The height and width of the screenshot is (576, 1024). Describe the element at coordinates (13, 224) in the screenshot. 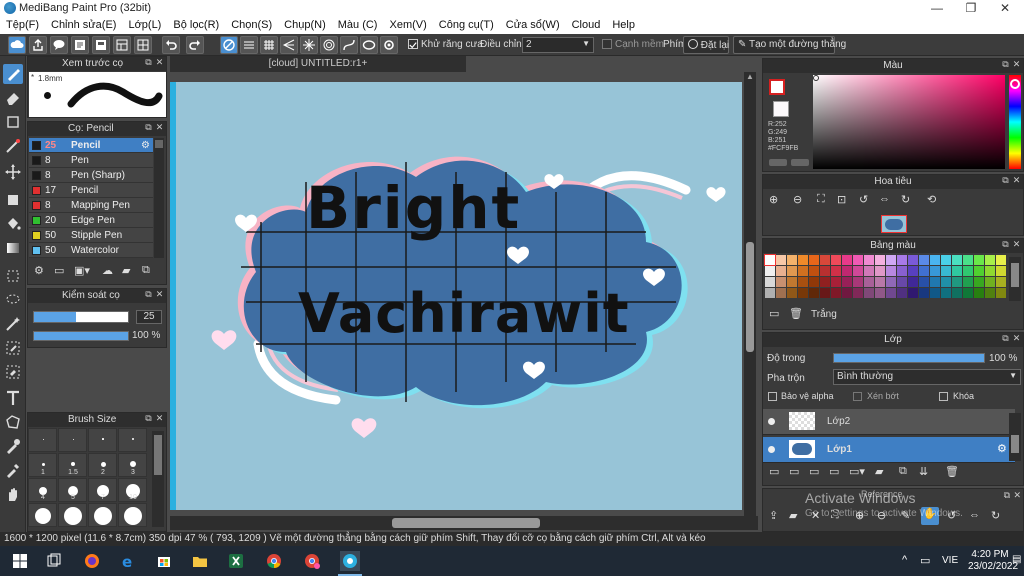

I see `bucket-tool-icon` at that location.